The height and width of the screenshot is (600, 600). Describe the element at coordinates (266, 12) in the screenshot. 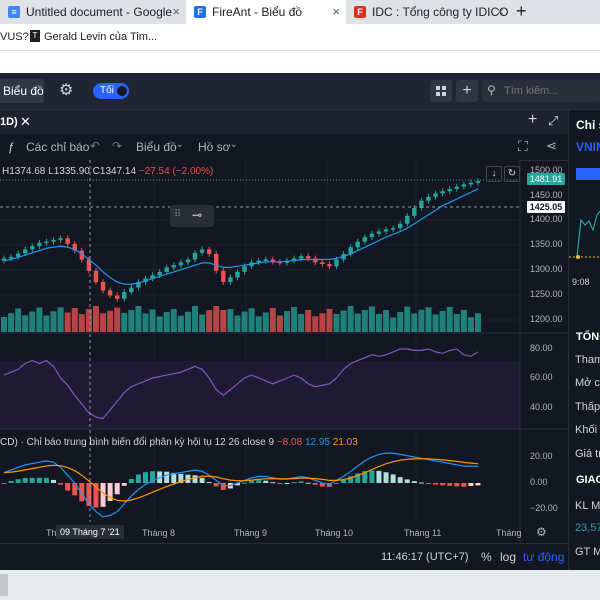

I see `browser-tab-fireant: F FireAnt - Biểu đồ ×` at that location.